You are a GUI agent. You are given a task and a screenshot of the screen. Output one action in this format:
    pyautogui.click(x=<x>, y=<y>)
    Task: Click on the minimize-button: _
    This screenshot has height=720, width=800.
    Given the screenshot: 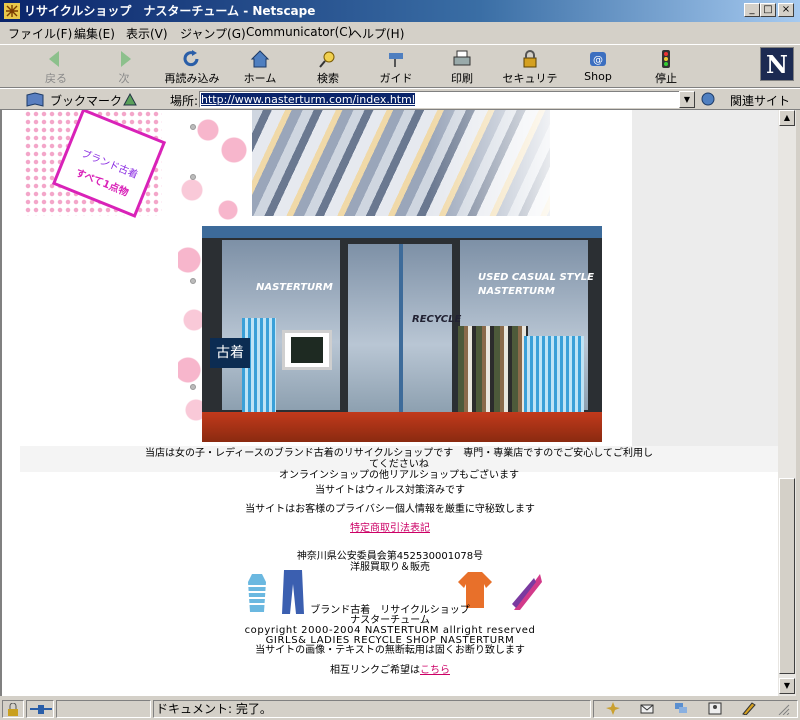 What is the action you would take?
    pyautogui.click(x=752, y=10)
    